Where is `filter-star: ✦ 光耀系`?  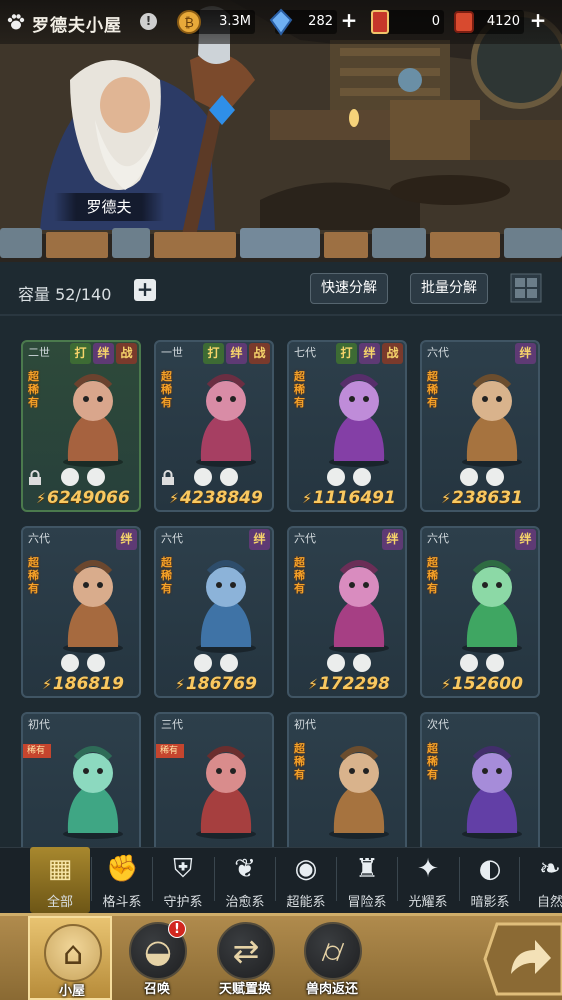 filter-star: ✦ 光耀系 is located at coordinates (428, 880).